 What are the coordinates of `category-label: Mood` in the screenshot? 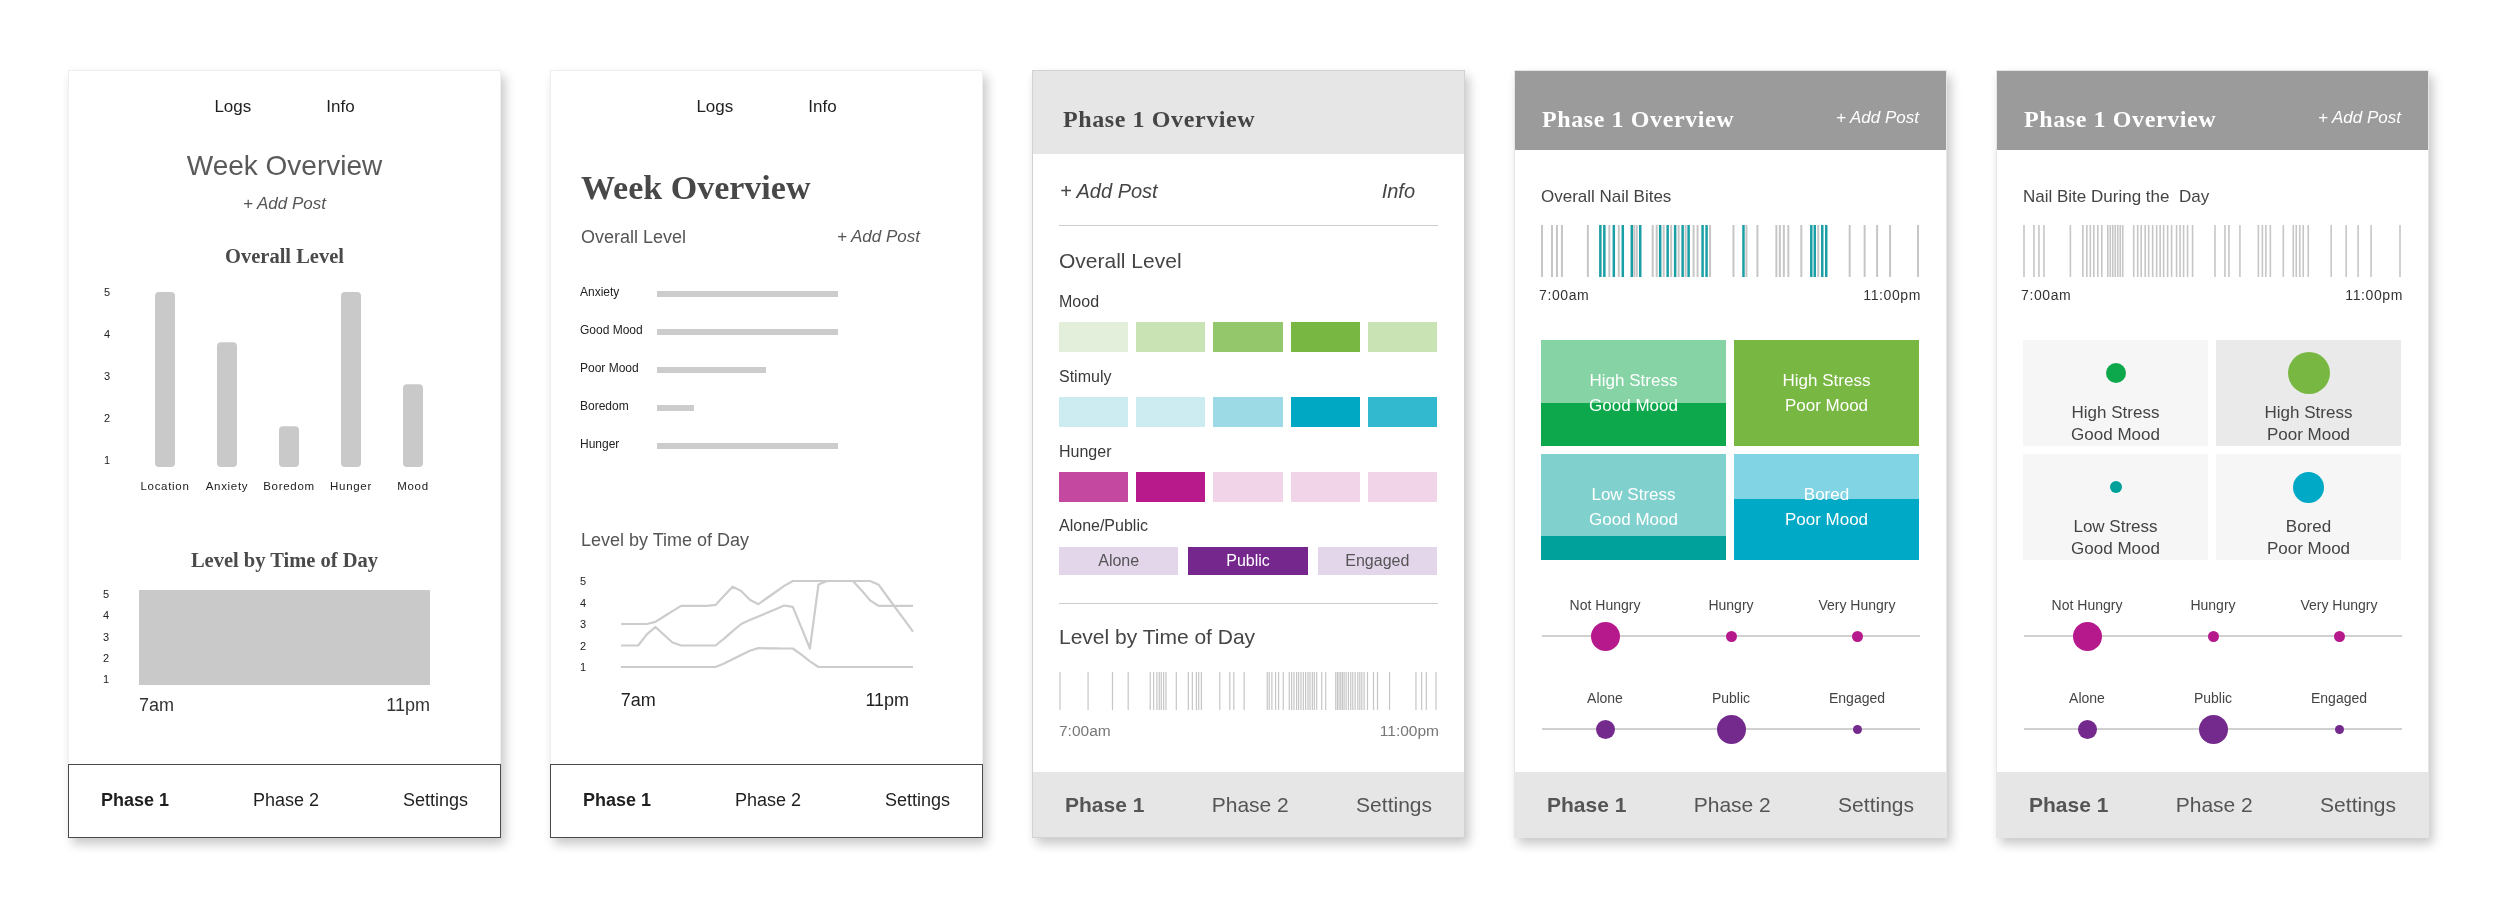 It's located at (413, 486).